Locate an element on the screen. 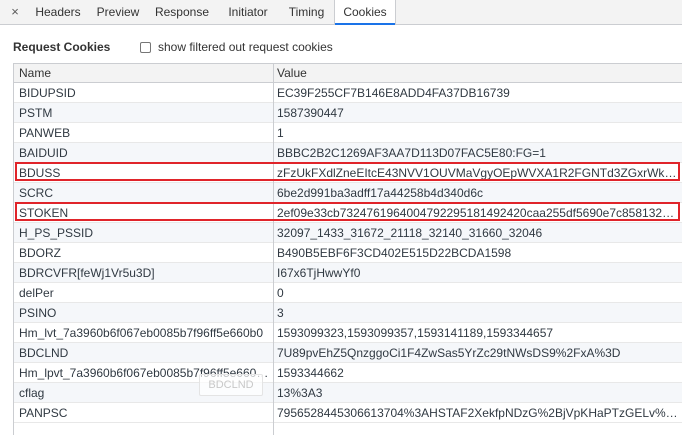 Image resolution: width=682 pixels, height=435 pixels. cookie-value-cell: 1593344662 is located at coordinates (310, 373).